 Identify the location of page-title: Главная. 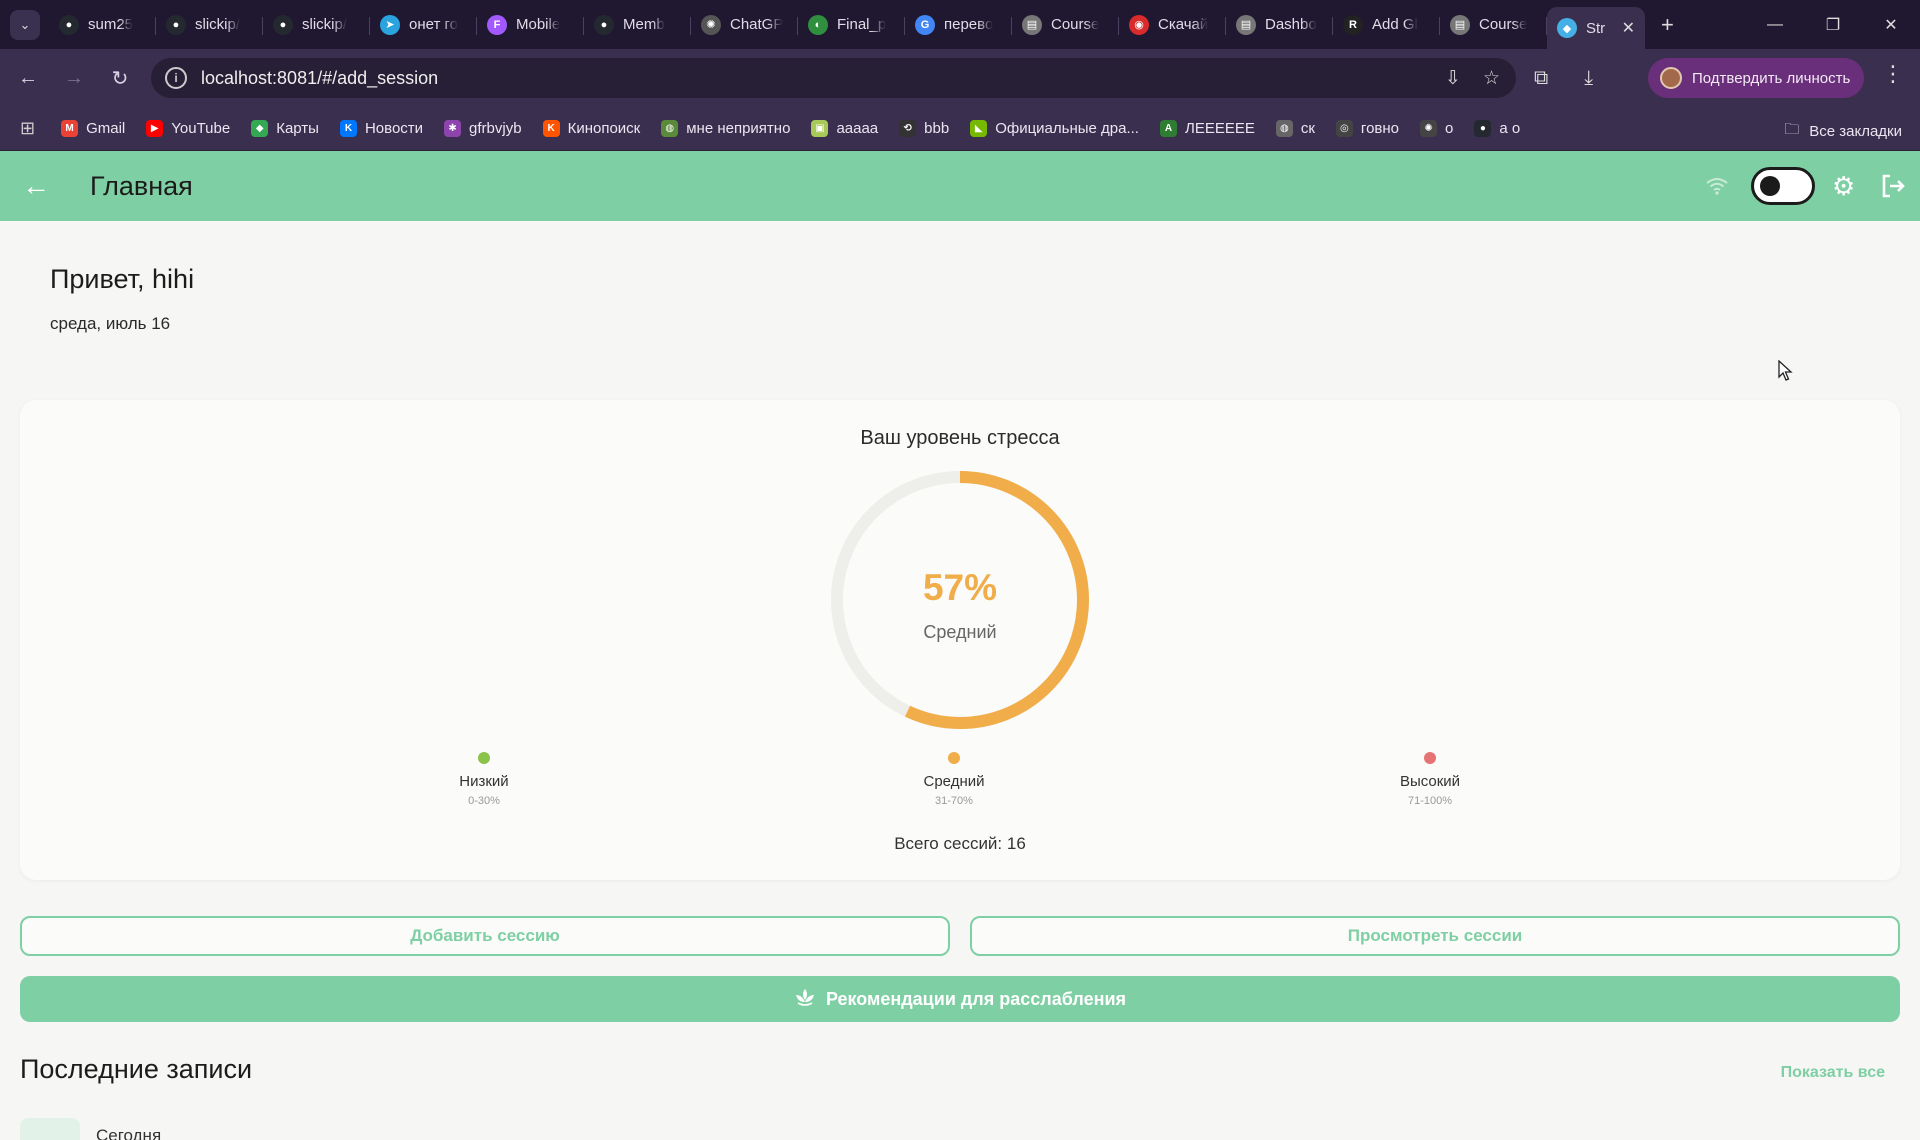
(141, 185).